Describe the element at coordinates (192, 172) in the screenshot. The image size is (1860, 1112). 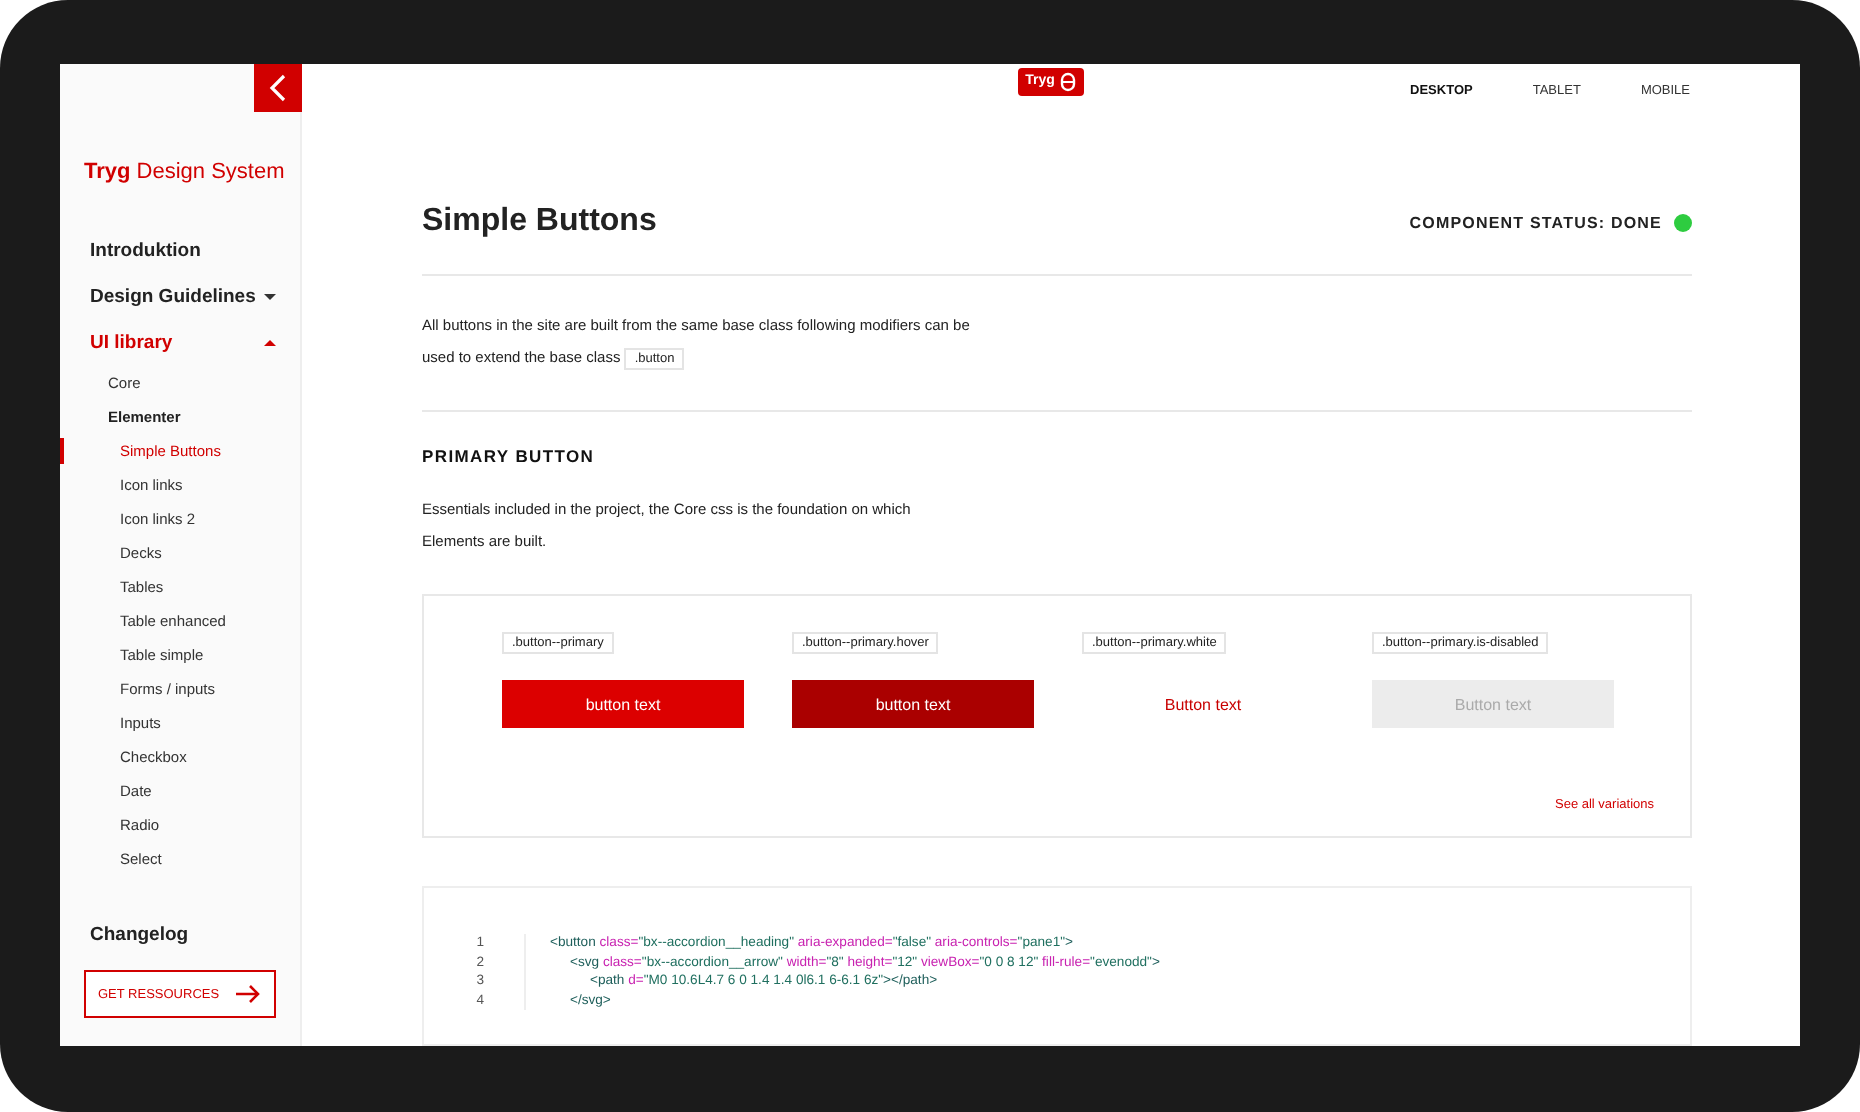
I see `logo: Tryg Design System` at that location.